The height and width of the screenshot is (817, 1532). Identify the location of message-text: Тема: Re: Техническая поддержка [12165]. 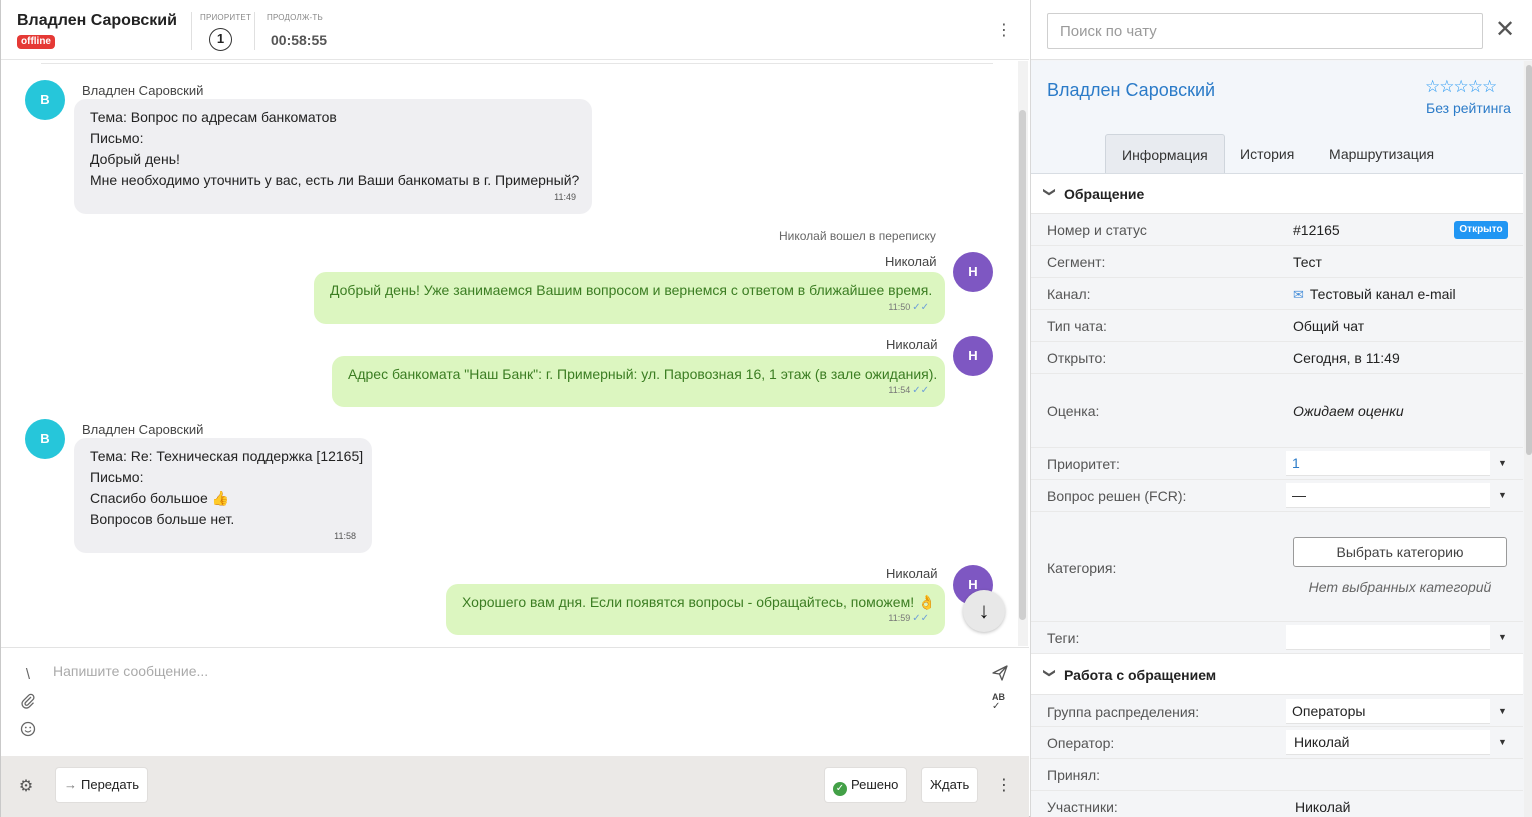
(227, 456).